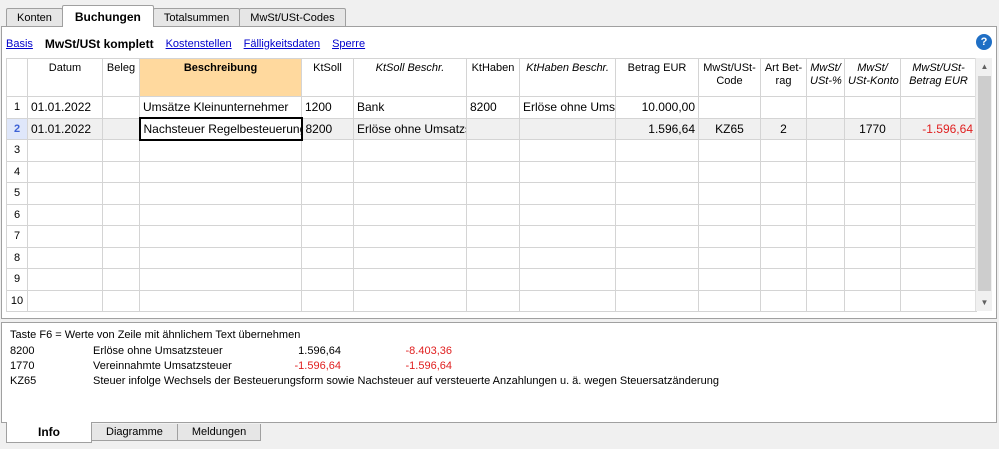  I want to click on cell-mwst-betrag: -1.596,64, so click(938, 128).